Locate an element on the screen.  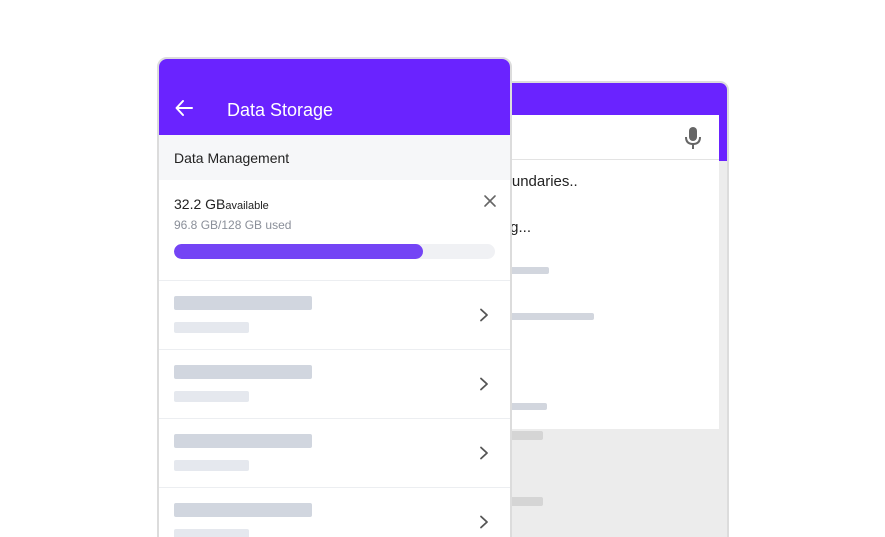
available-value: 32.2 GB is located at coordinates (200, 204).